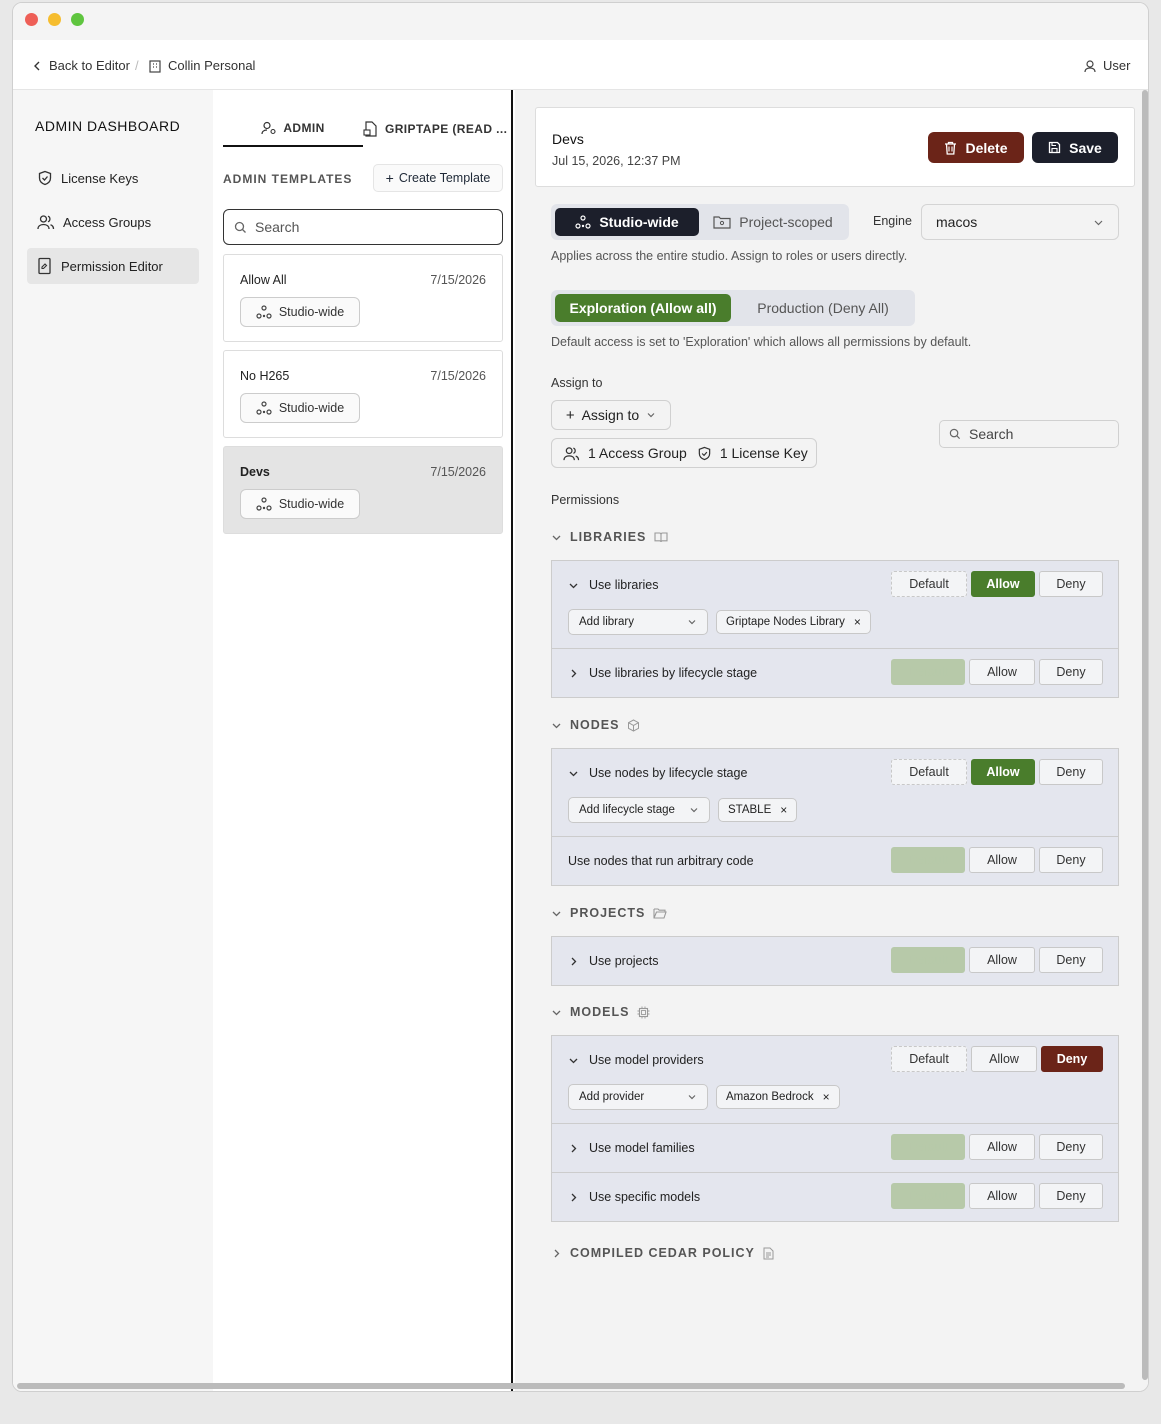  Describe the element at coordinates (300, 504) in the screenshot. I see `scope-badge: Studio-wide` at that location.